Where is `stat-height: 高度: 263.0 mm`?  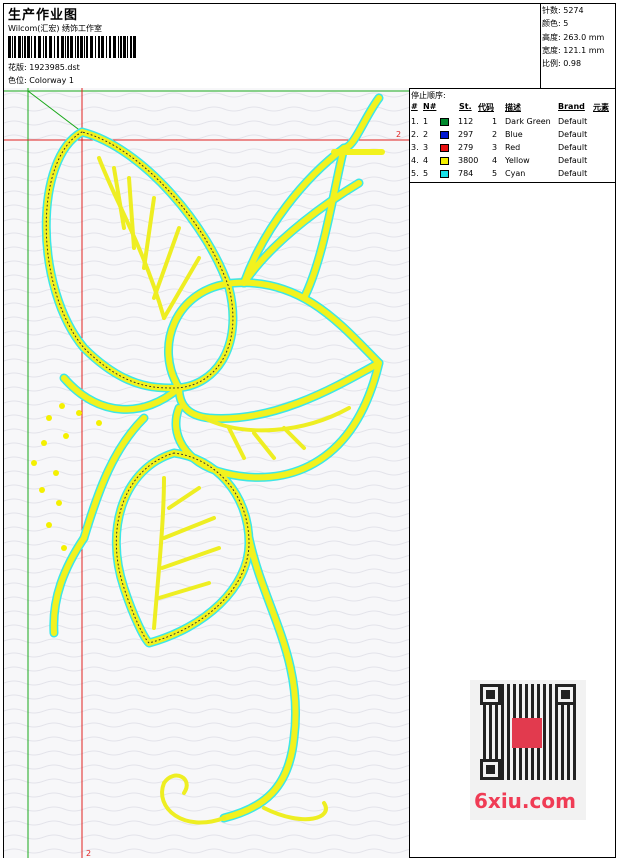 stat-height: 高度: 263.0 mm is located at coordinates (573, 37).